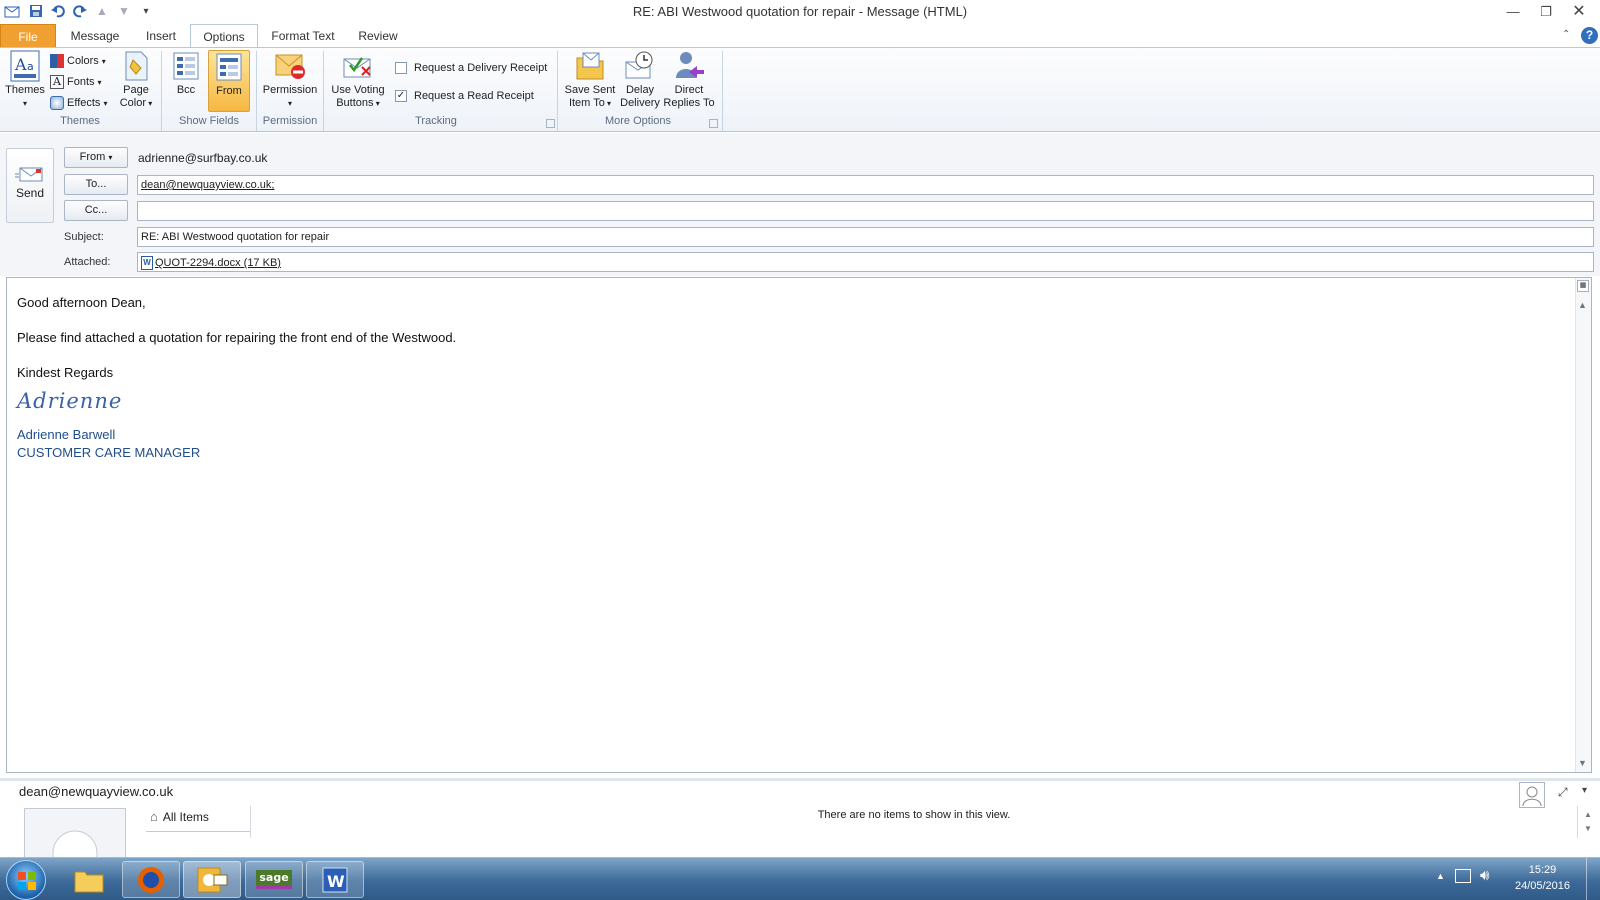  Describe the element at coordinates (303, 36) in the screenshot. I see `tab-format-text: Format Text` at that location.